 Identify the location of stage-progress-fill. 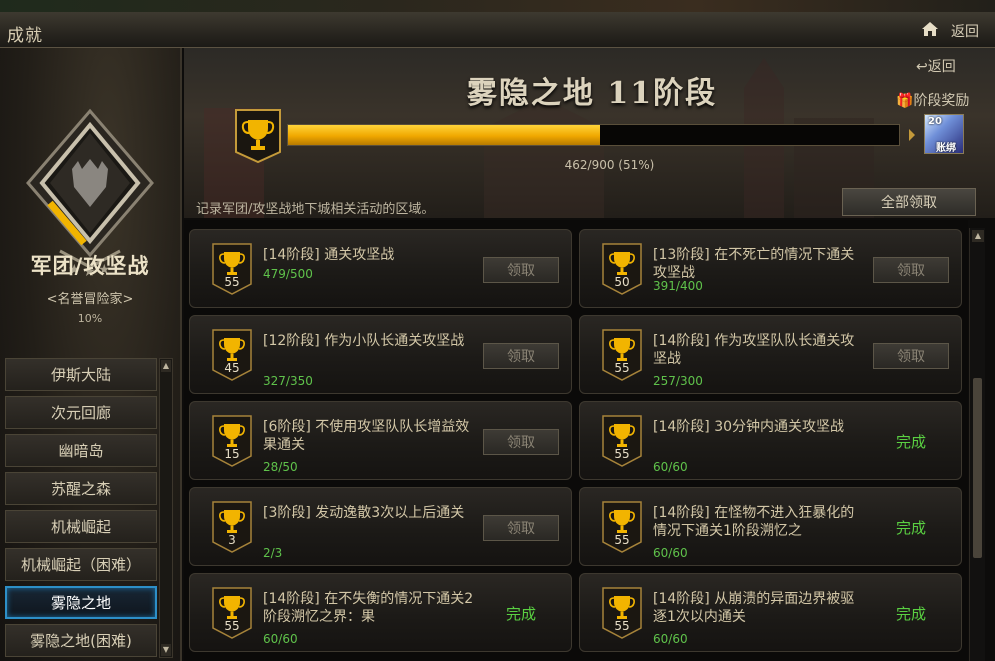
(444, 135).